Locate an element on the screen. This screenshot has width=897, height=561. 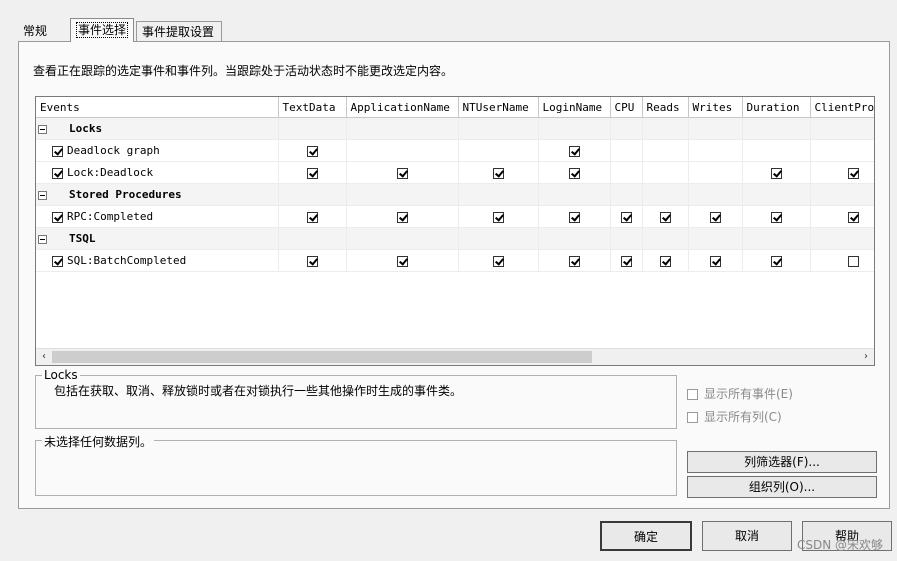
locks-group-legend: Locks is located at coordinates (61, 375).